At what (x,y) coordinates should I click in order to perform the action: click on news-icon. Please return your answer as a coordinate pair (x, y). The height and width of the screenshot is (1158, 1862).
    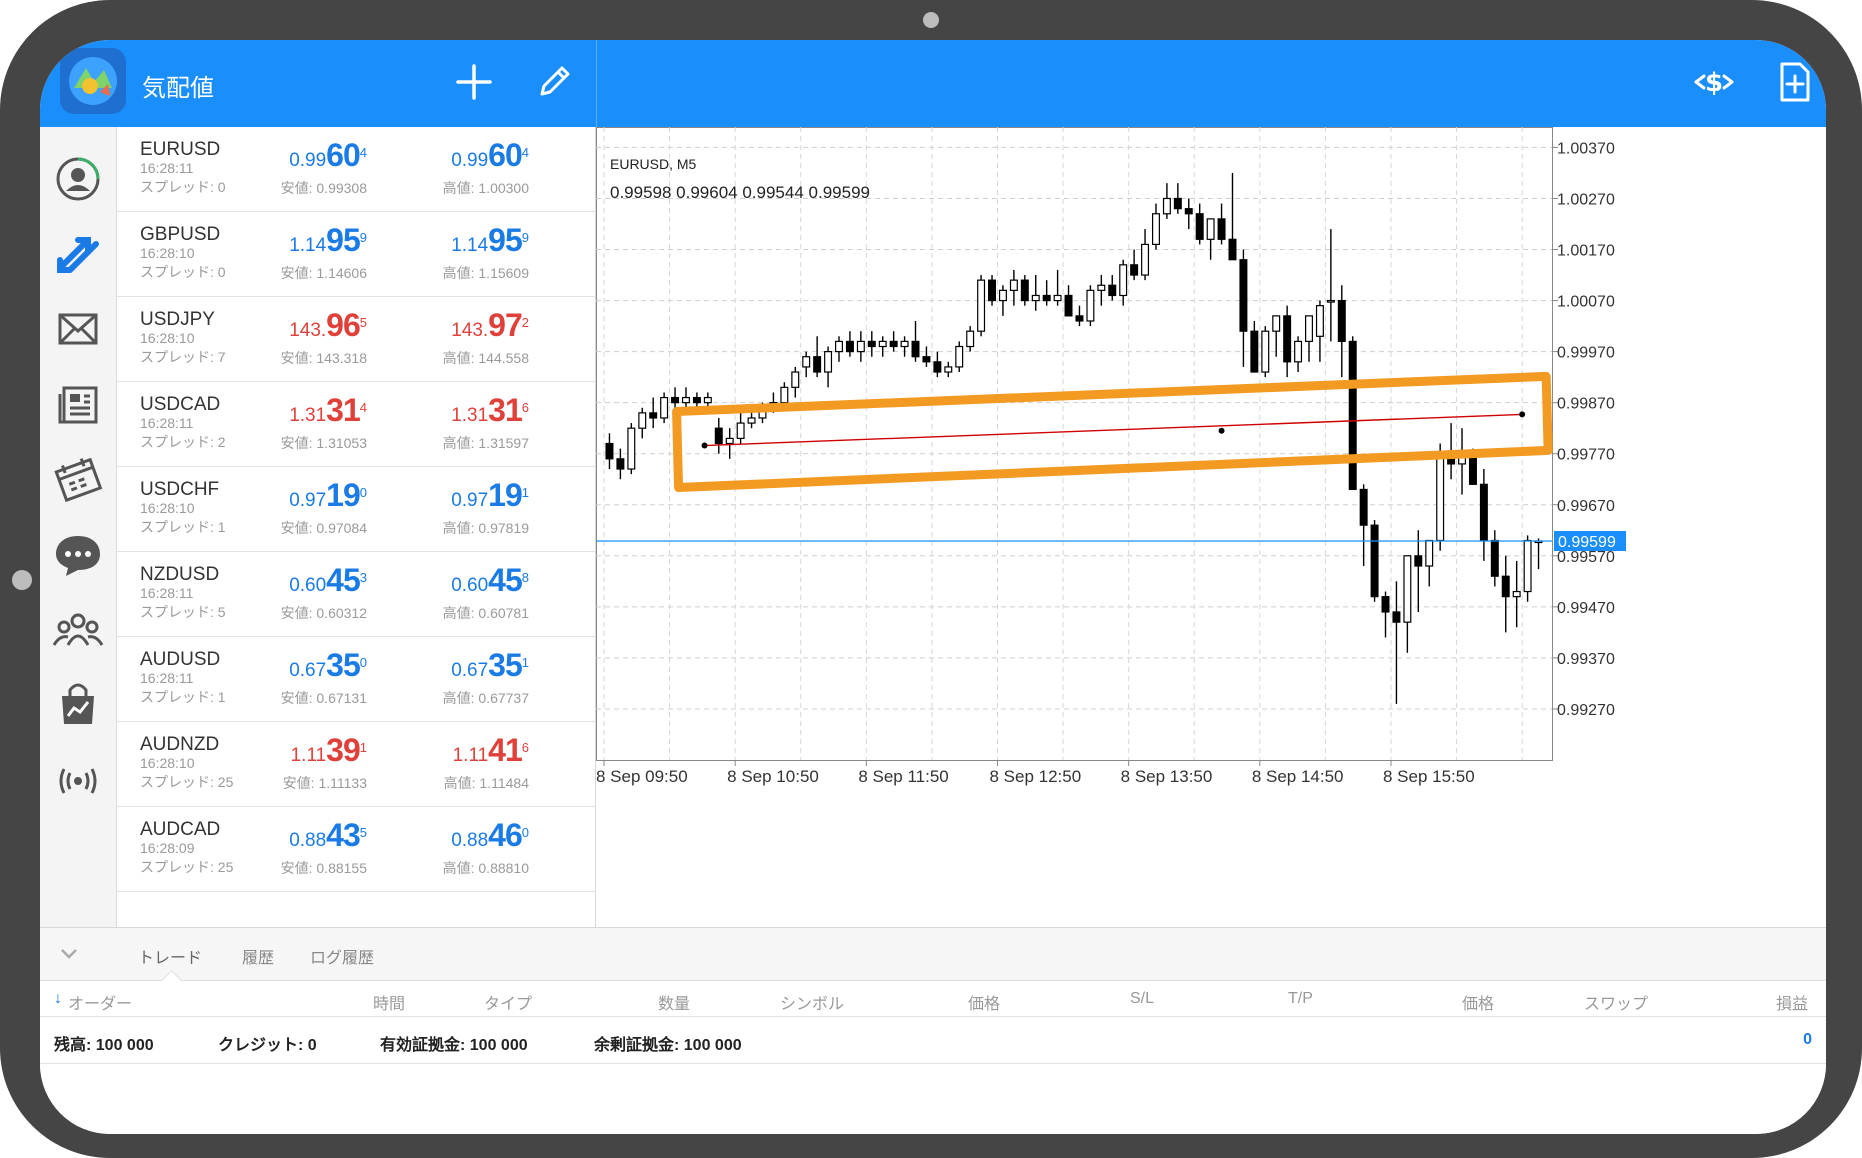
    Looking at the image, I should click on (78, 404).